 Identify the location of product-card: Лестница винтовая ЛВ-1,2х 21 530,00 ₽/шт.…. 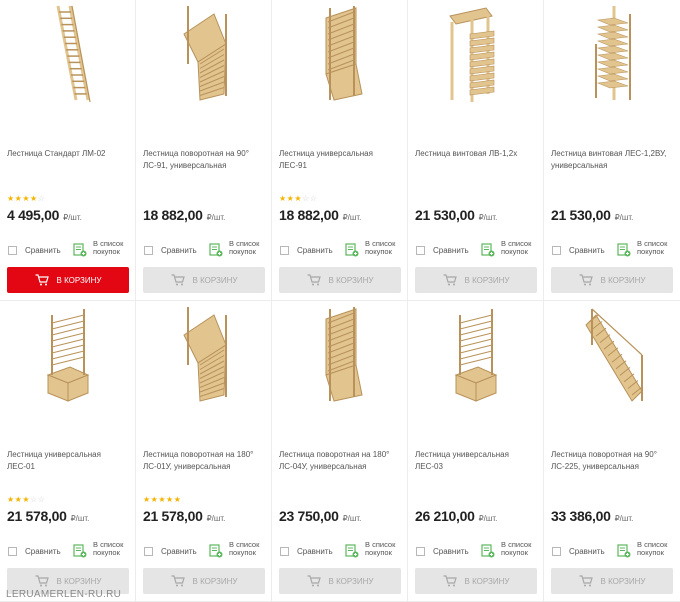
(476, 150).